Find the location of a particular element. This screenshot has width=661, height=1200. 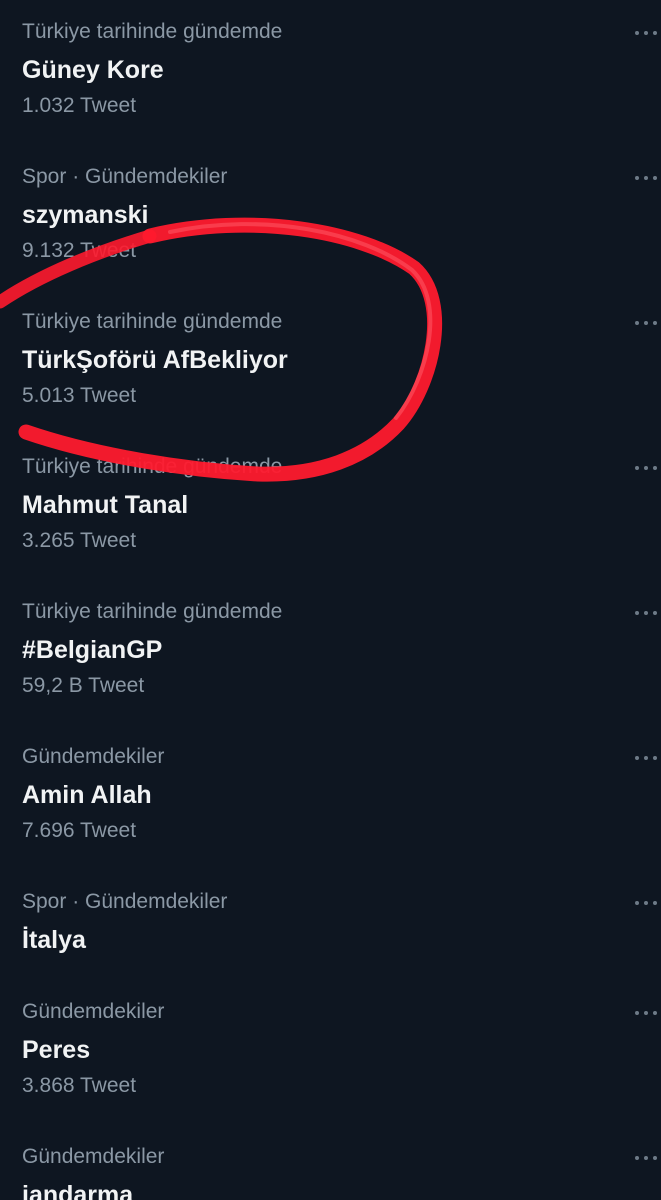

trend-name: TürkŞoförü AfBekliyor is located at coordinates (155, 360).